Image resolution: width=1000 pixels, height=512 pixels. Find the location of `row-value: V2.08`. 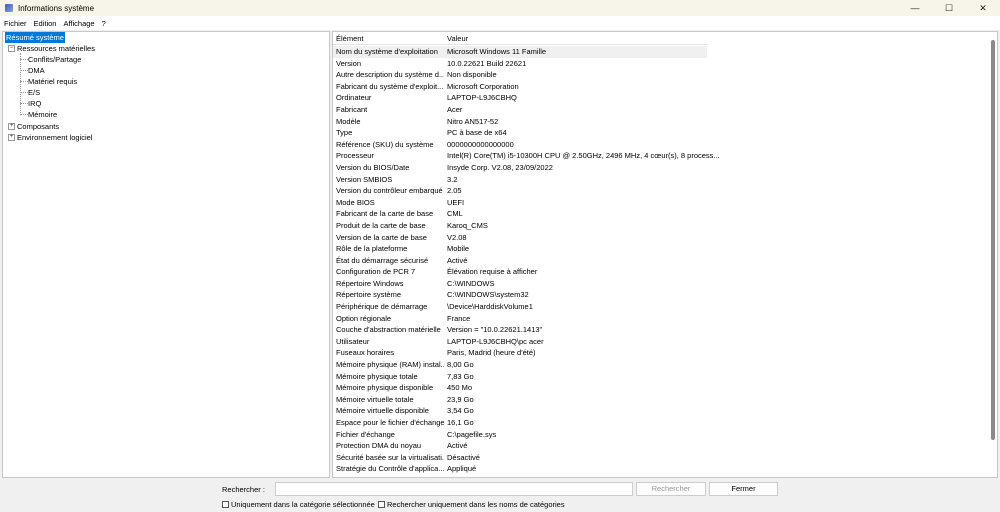

row-value: V2.08 is located at coordinates (457, 237).